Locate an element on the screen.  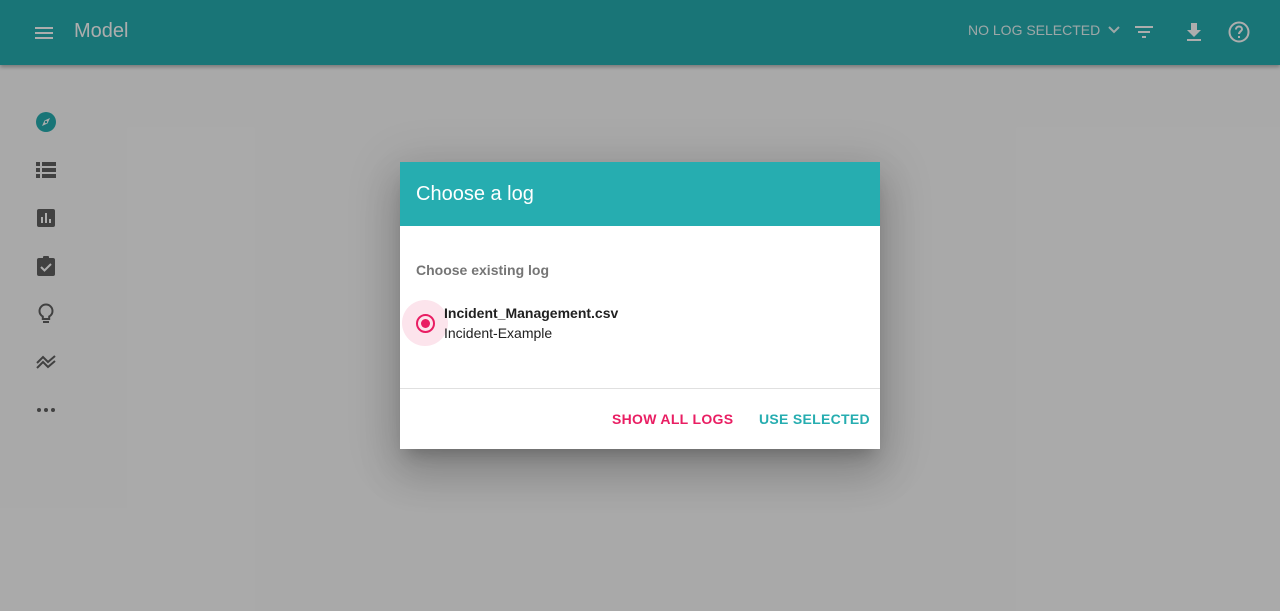
log-radio-button is located at coordinates (425, 323).